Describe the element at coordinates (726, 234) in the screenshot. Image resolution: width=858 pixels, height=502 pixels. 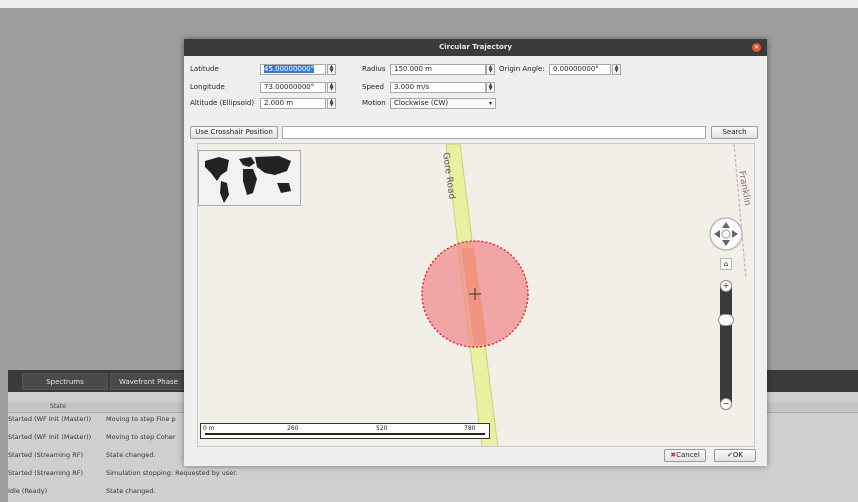
I see `pan-control` at that location.